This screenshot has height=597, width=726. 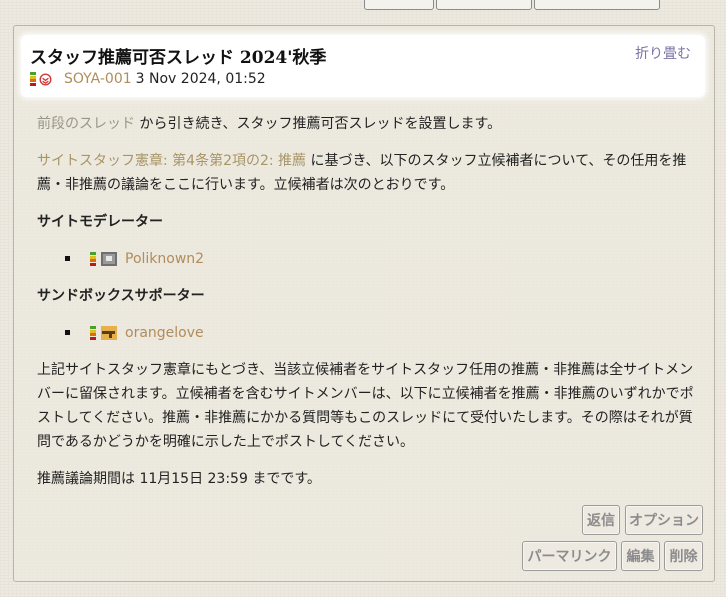 What do you see at coordinates (178, 58) in the screenshot?
I see `post-title: スタッフ推薦可否スレッド 2024'秋季` at bounding box center [178, 58].